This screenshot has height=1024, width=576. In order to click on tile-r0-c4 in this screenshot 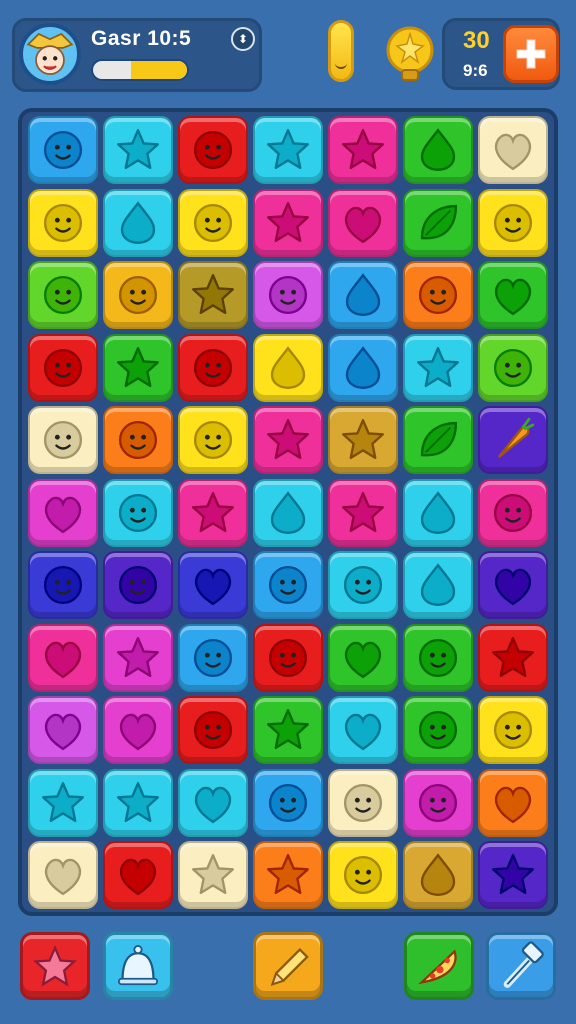, I will do `click(363, 150)`.